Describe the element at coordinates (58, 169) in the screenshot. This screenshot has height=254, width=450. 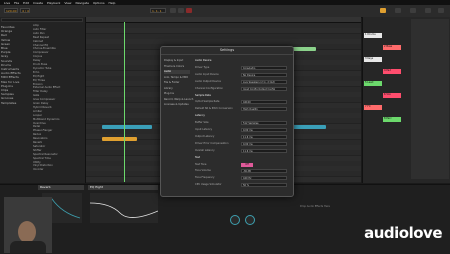
I see `browser-list-item: Vocoder` at that location.